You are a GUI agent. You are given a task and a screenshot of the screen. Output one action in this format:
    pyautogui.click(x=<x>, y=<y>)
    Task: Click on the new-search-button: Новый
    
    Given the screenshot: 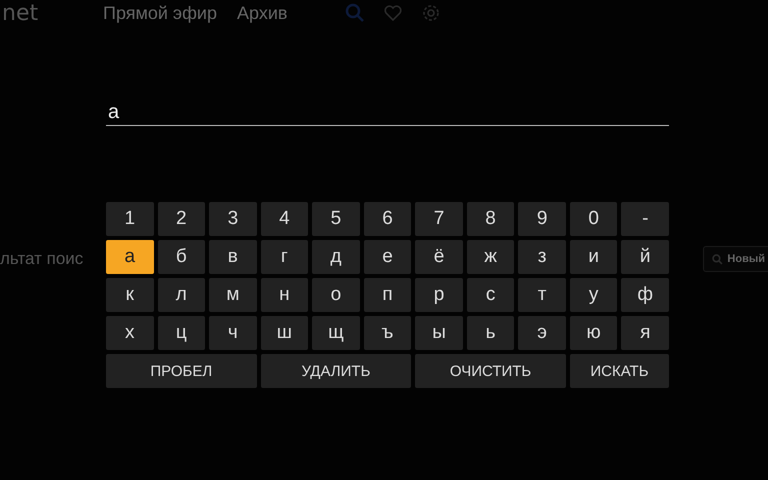 What is the action you would take?
    pyautogui.click(x=735, y=259)
    